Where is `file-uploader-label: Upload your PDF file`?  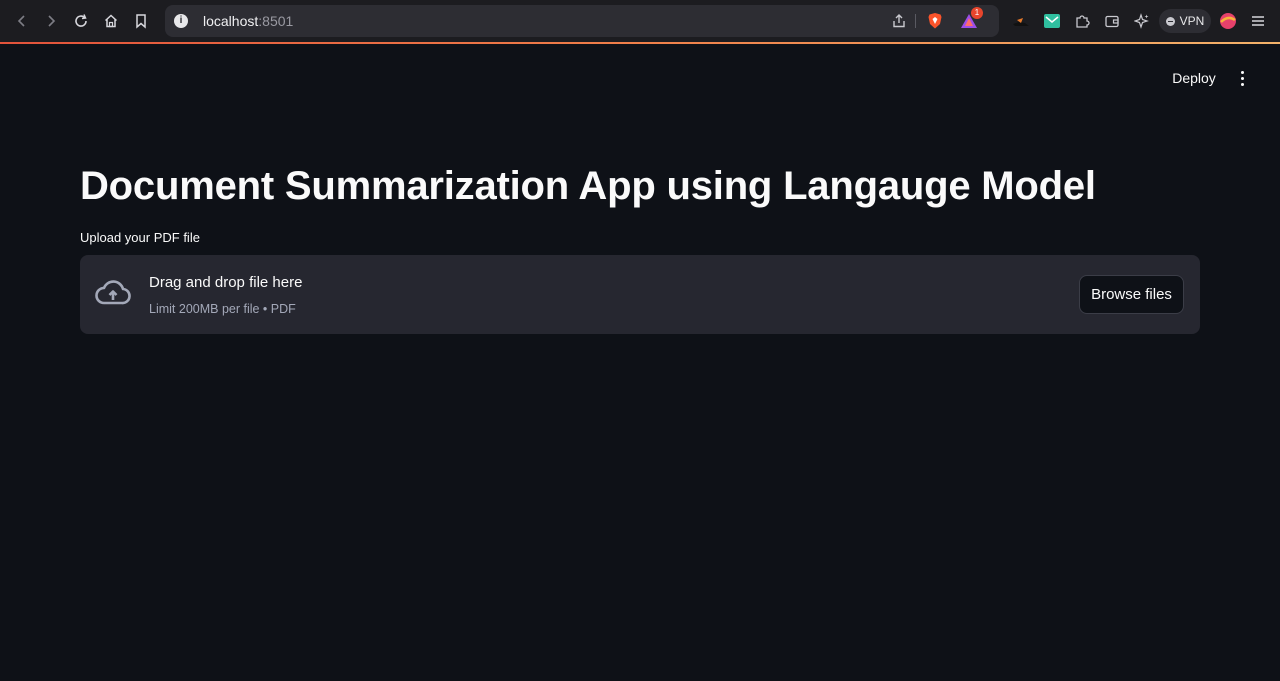 file-uploader-label: Upload your PDF file is located at coordinates (140, 237).